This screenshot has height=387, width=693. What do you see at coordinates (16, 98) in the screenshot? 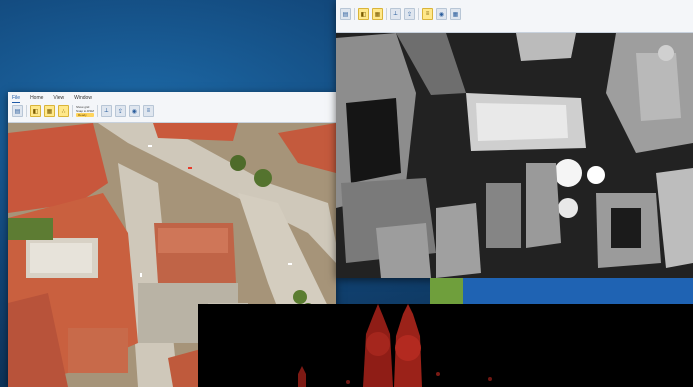
I see `tab-file: File` at bounding box center [16, 98].